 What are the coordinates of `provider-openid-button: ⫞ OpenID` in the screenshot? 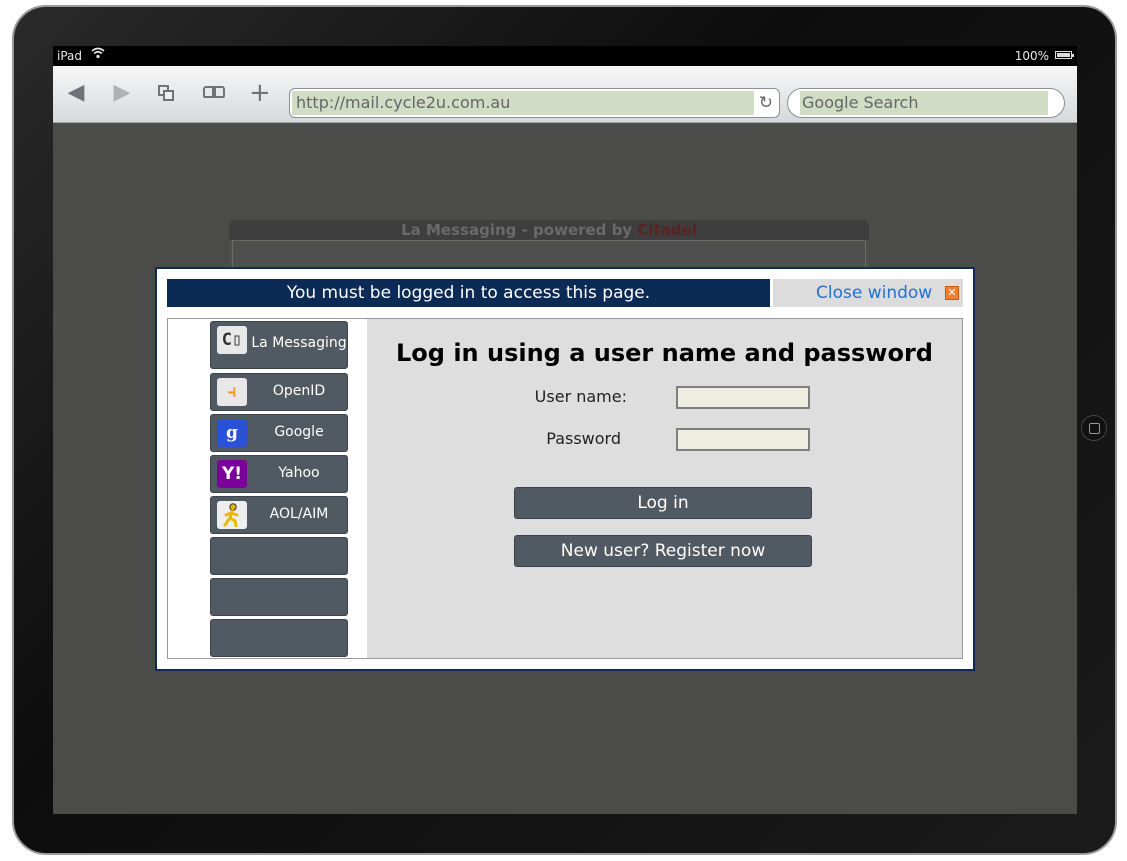 It's located at (279, 392).